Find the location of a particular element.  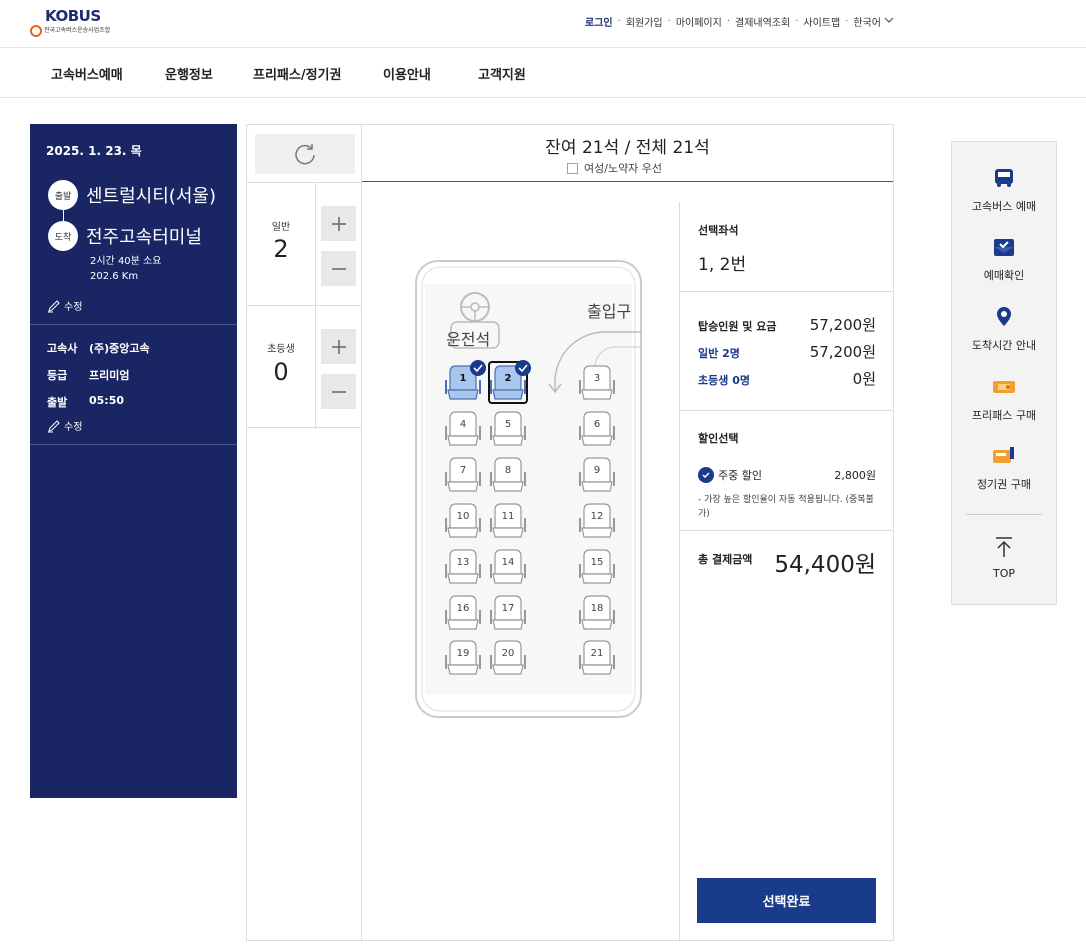

seat-6: 6 is located at coordinates (597, 428).